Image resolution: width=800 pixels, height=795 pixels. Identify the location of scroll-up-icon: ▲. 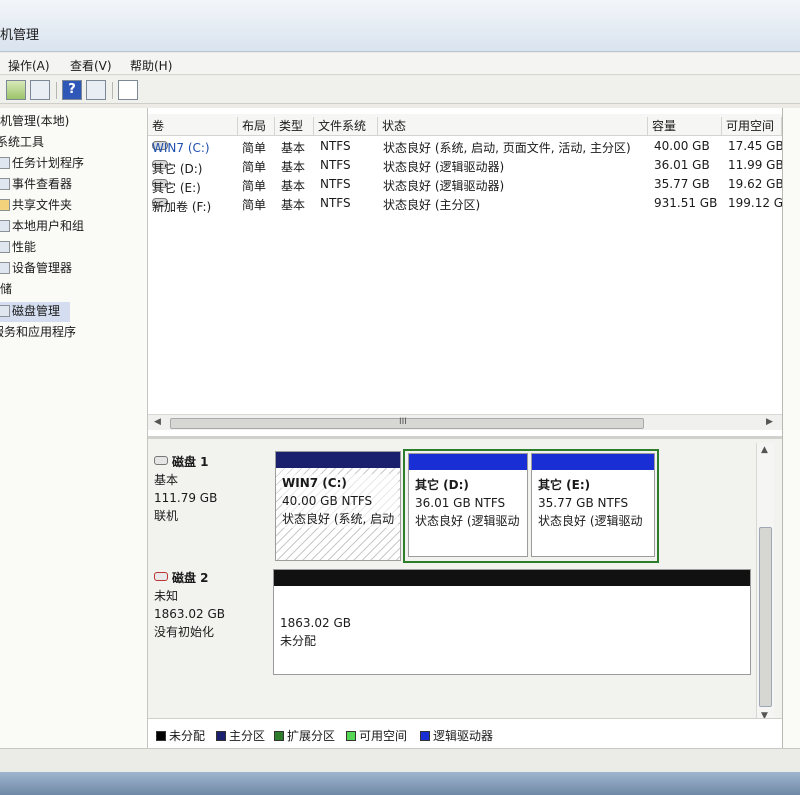
(764, 450).